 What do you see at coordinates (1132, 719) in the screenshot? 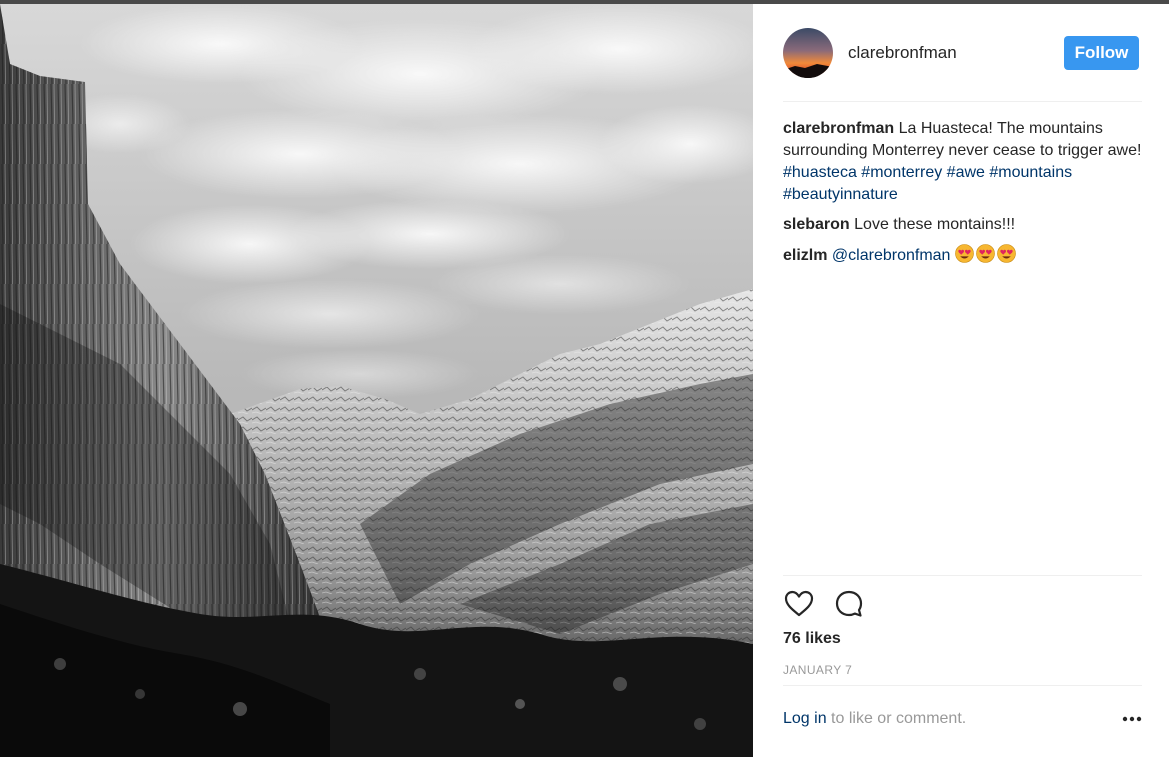
I see `more-options-icon` at bounding box center [1132, 719].